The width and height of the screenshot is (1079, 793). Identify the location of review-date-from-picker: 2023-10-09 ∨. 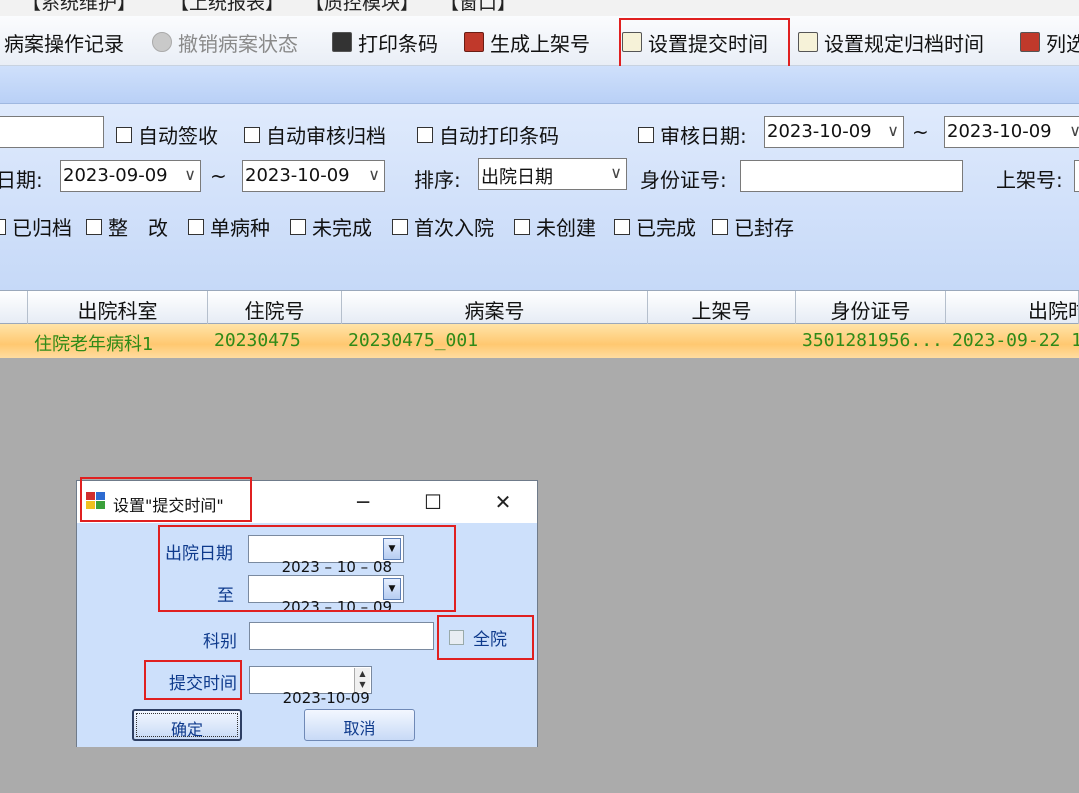
(834, 132).